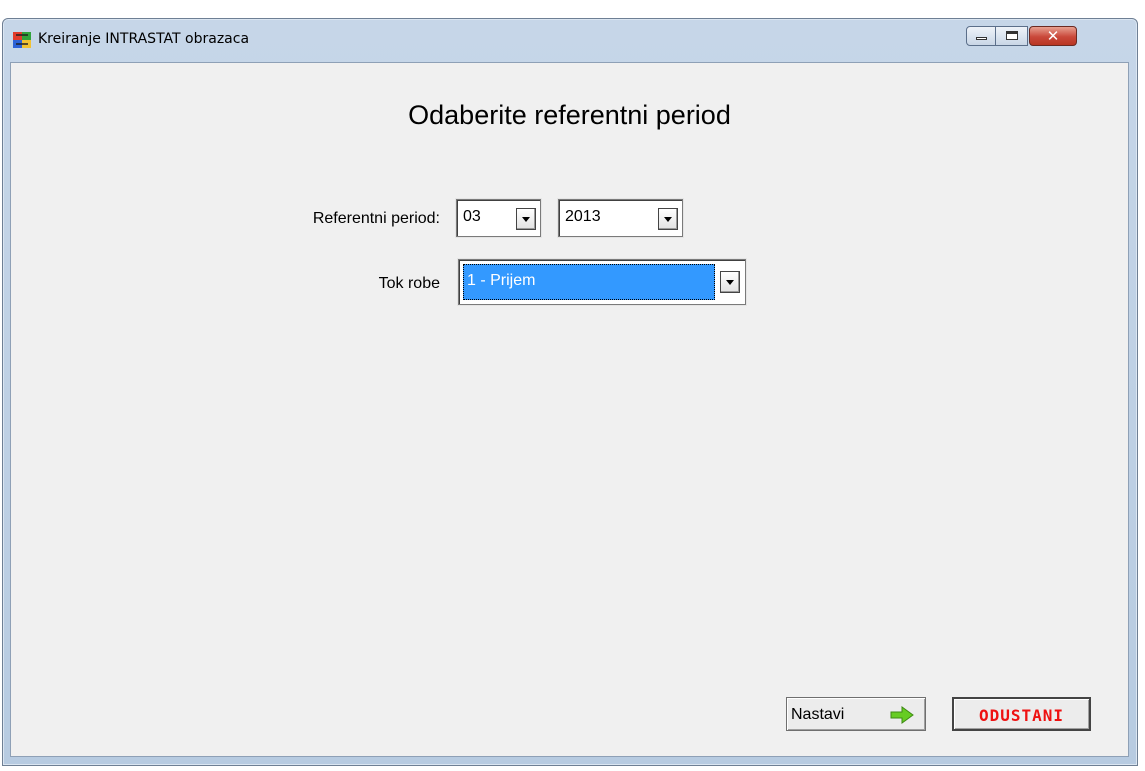 The width and height of the screenshot is (1145, 771). I want to click on page-title: Odaberite referentni period, so click(569, 115).